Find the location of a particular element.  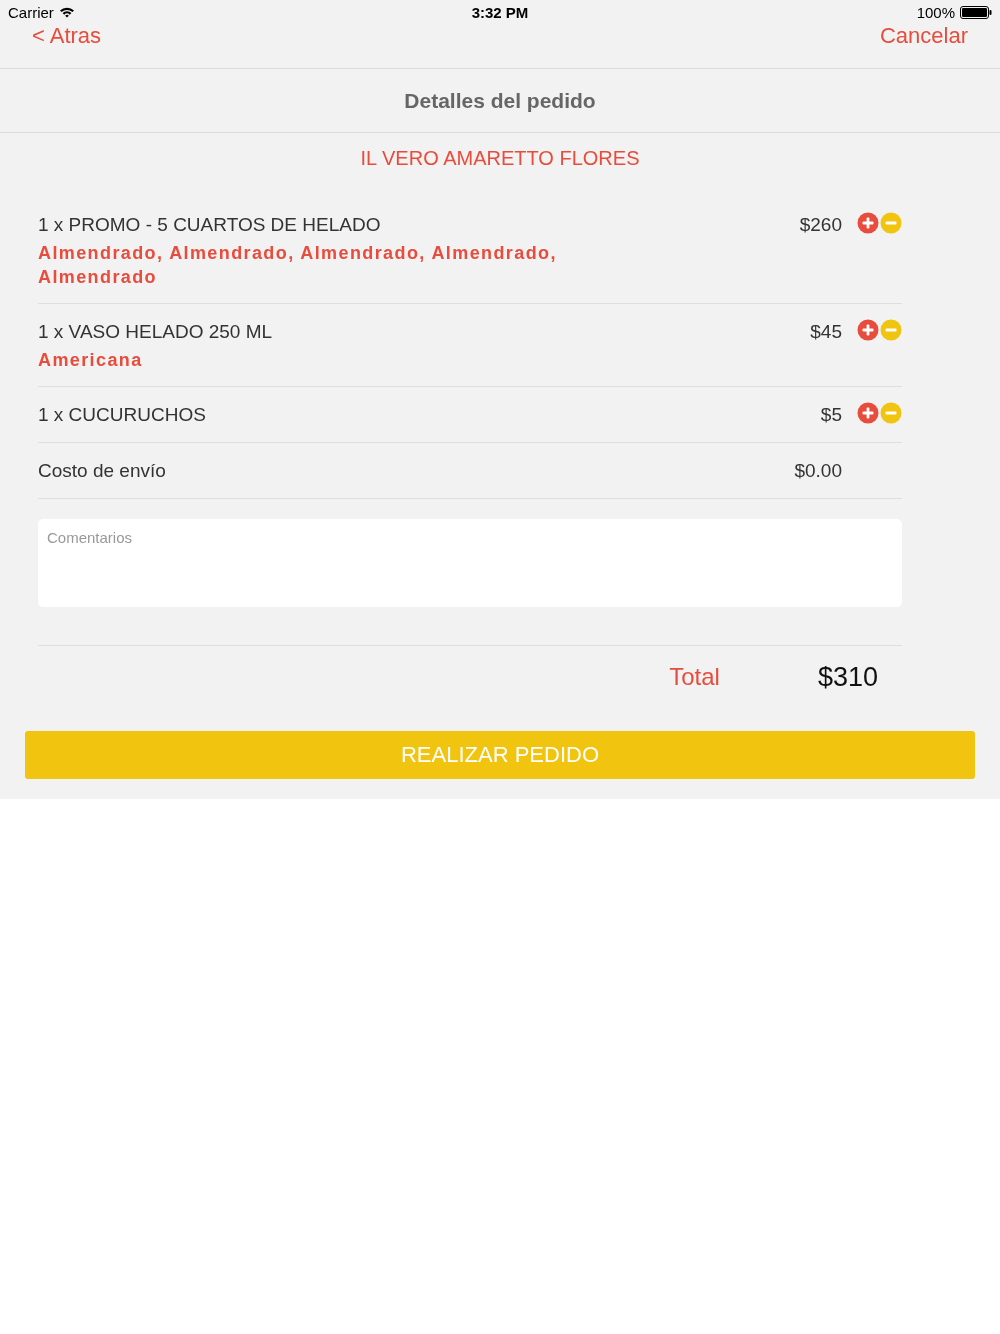

back-button: < Atras is located at coordinates (67, 36).